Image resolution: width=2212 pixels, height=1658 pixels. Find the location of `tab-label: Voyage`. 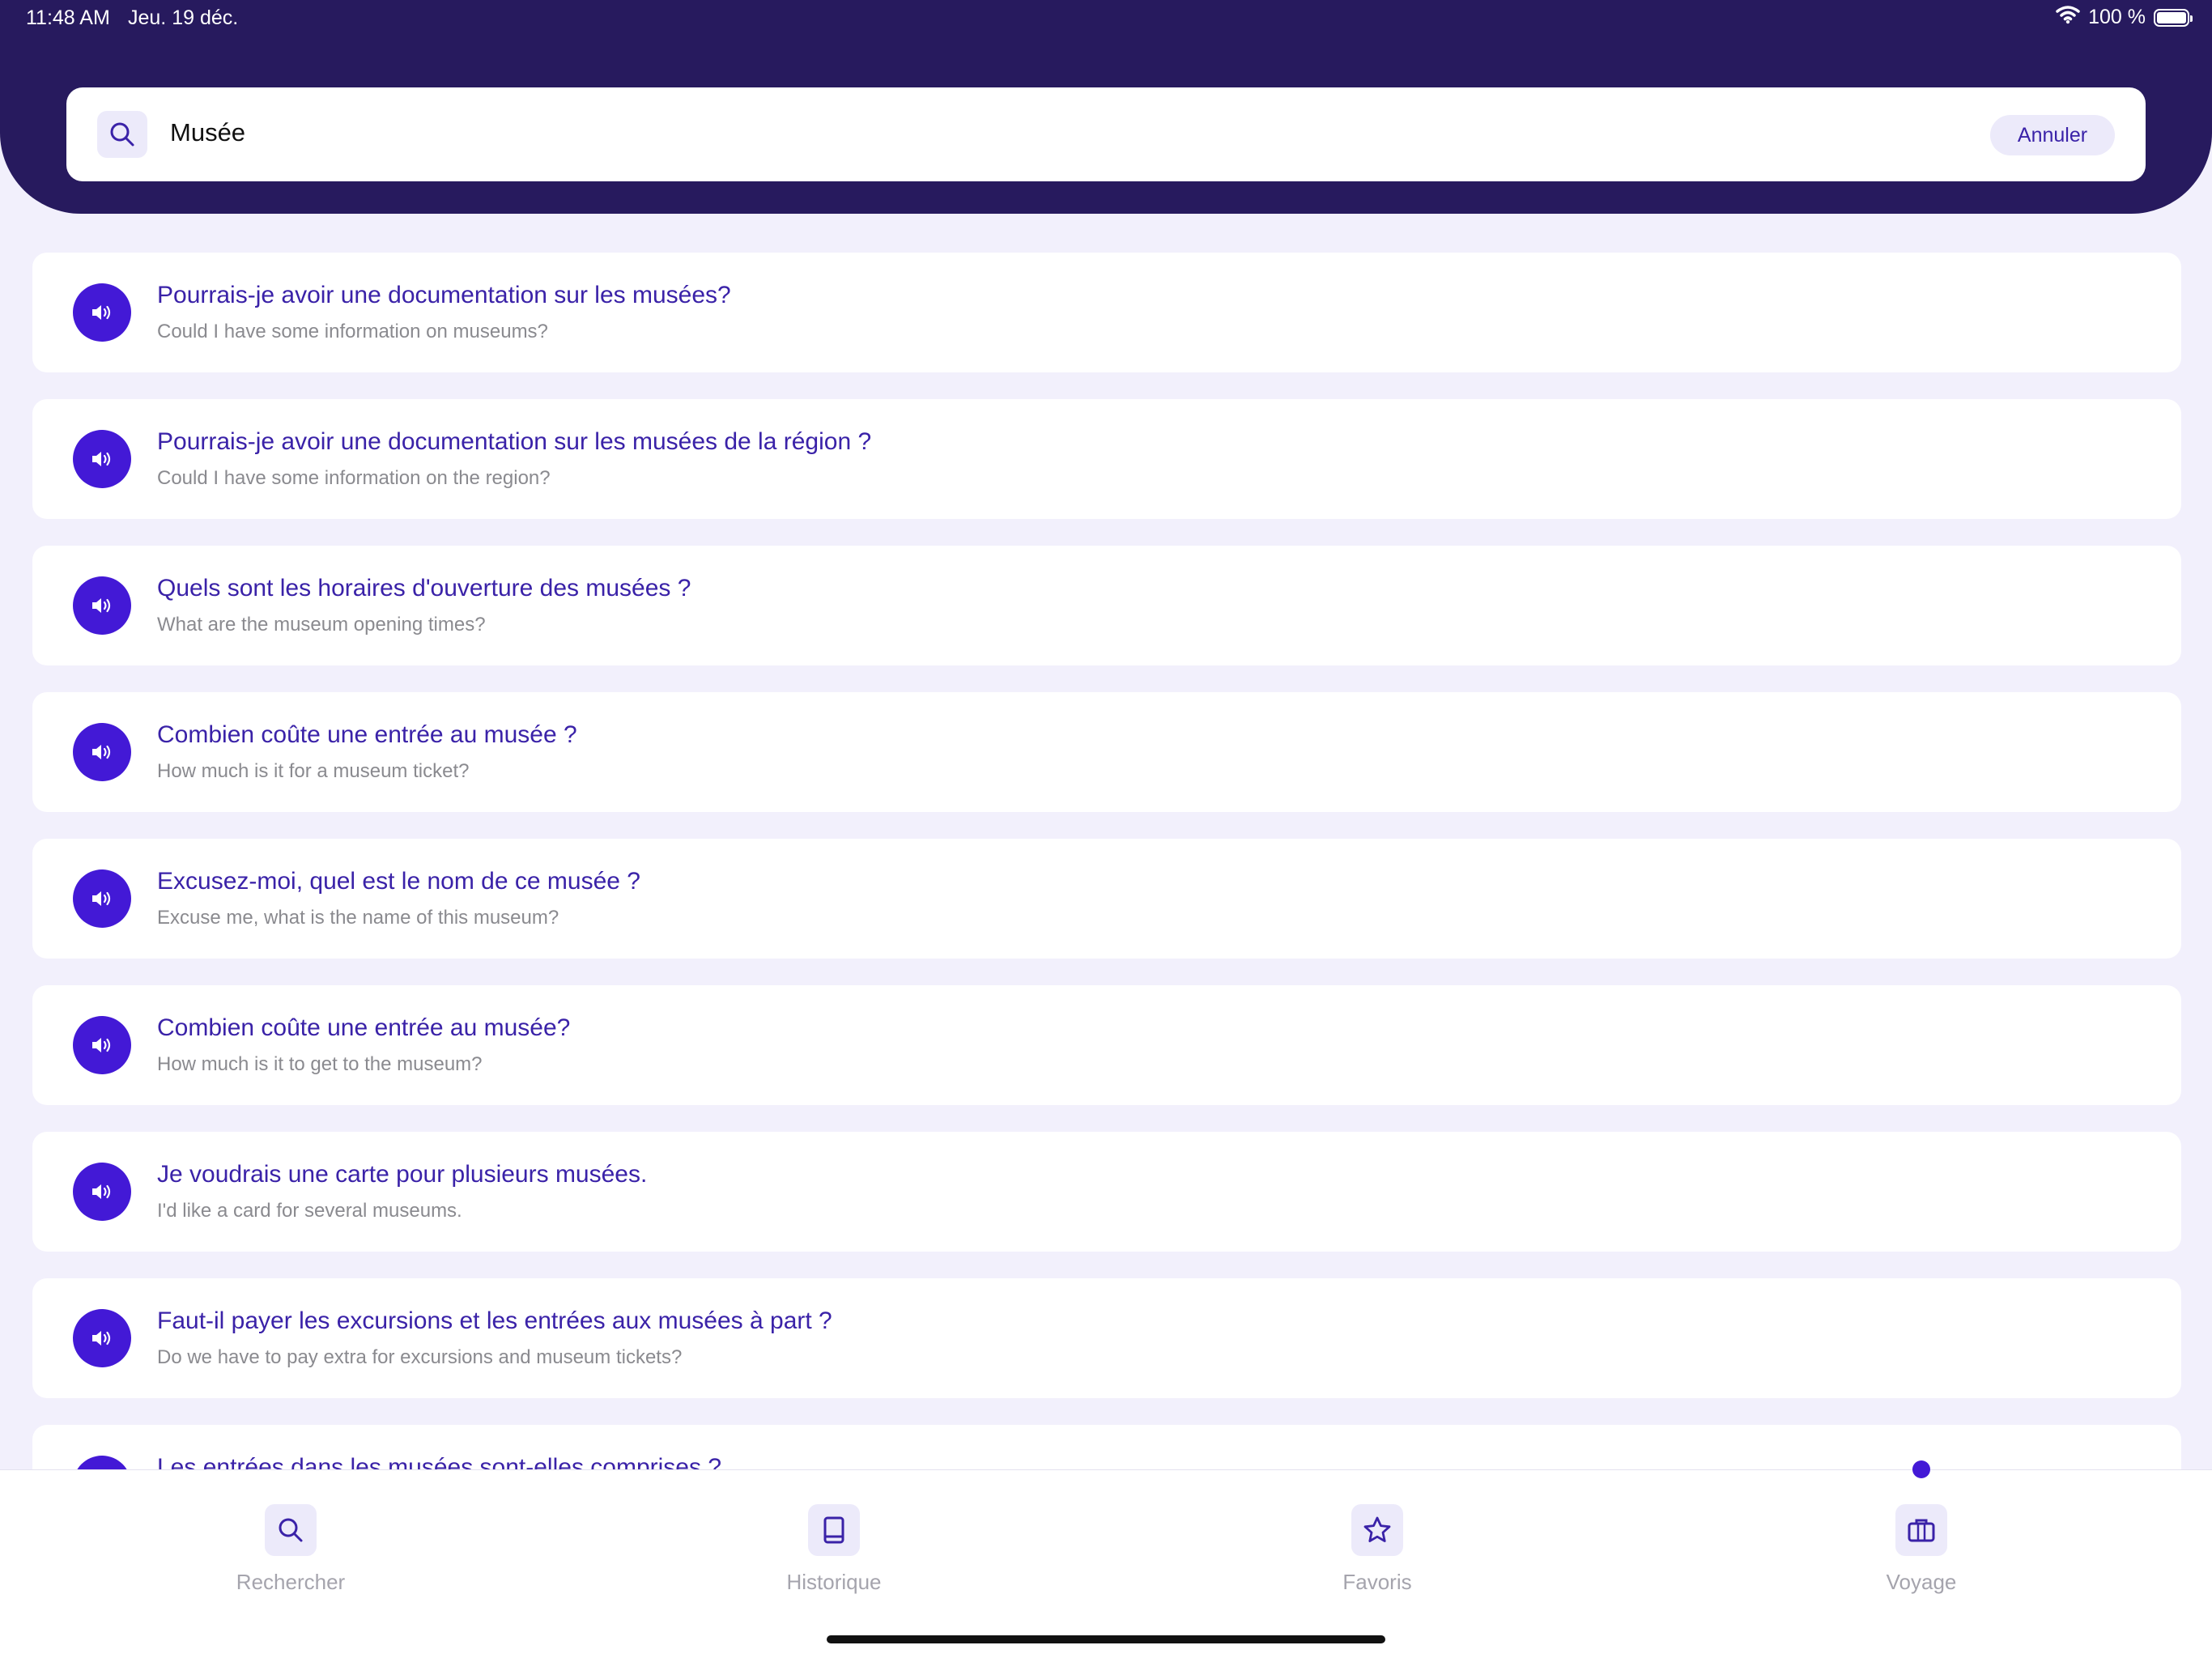

tab-label: Voyage is located at coordinates (1922, 1582).